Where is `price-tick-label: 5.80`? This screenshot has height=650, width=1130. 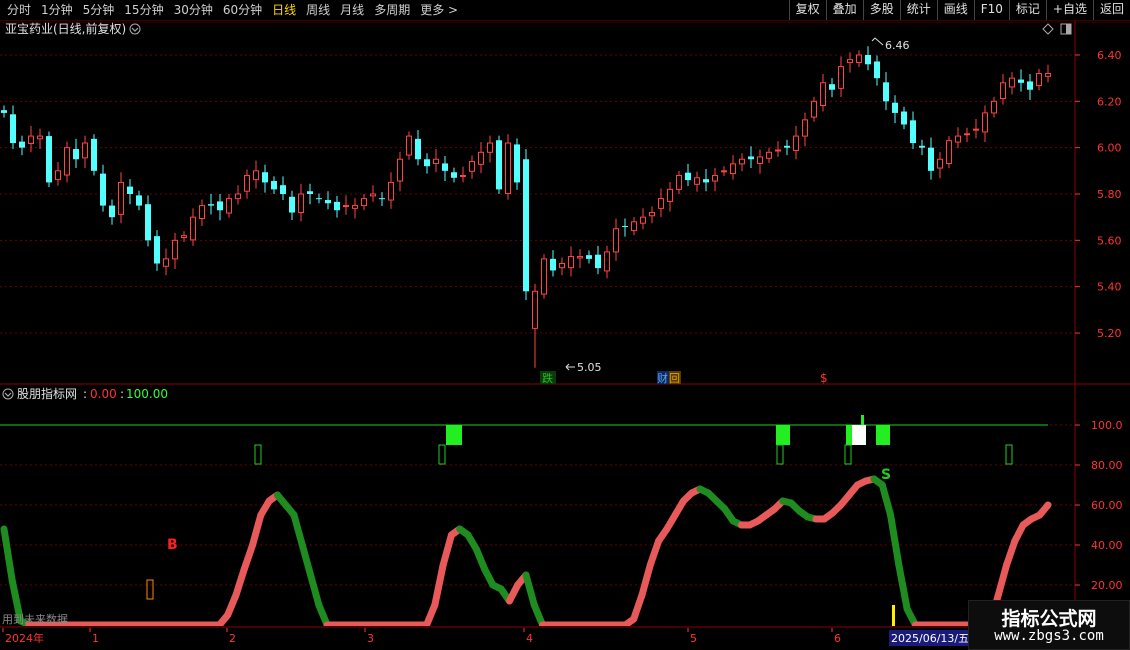
price-tick-label: 5.80 is located at coordinates (1109, 194).